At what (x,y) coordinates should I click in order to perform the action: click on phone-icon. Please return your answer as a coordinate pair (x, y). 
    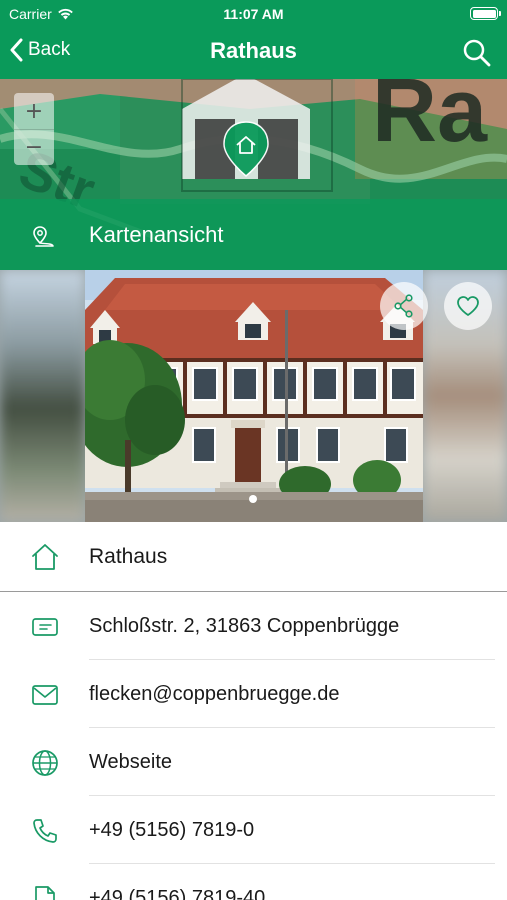
    Looking at the image, I should click on (45, 831).